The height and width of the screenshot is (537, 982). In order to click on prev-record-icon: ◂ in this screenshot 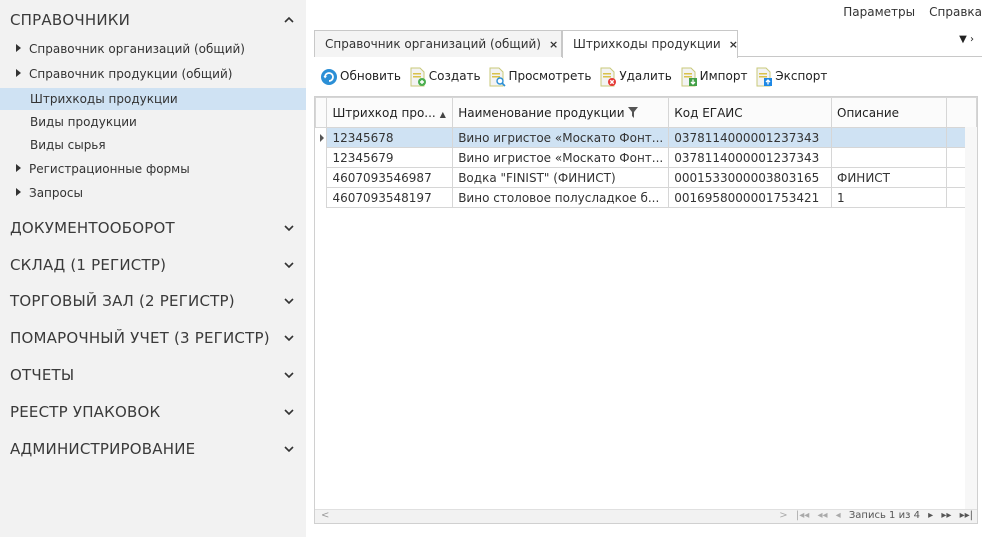, I will do `click(838, 515)`.